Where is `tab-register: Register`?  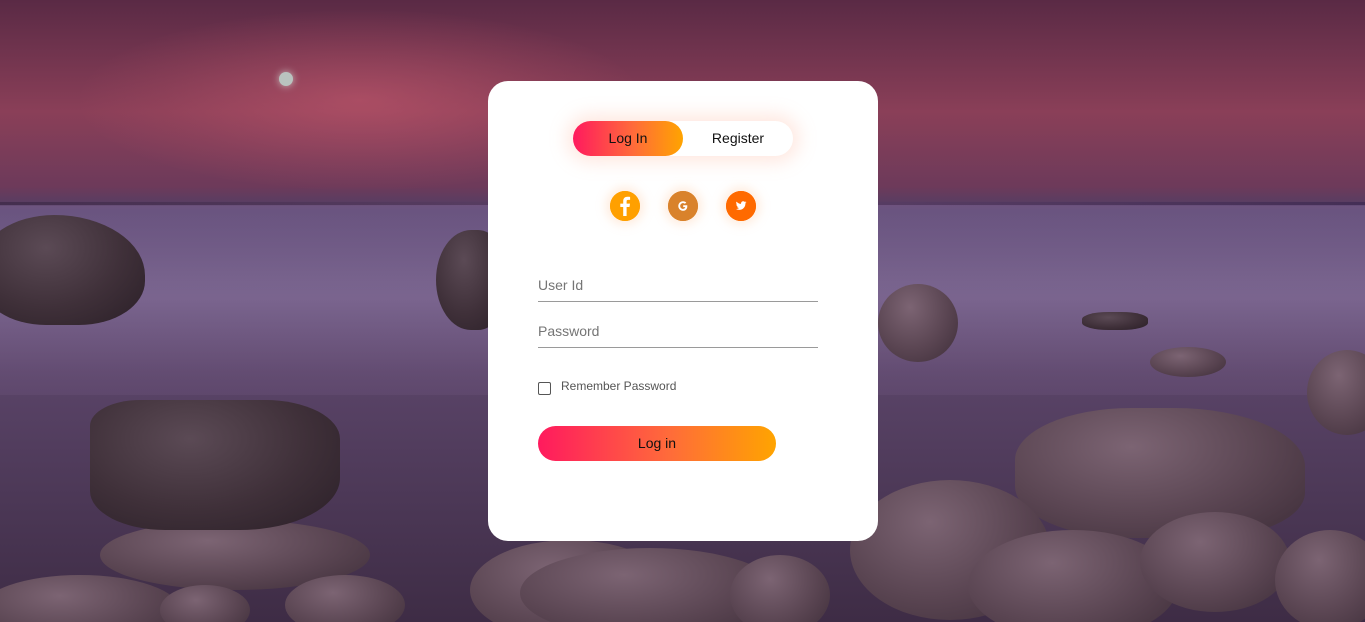
tab-register: Register is located at coordinates (738, 138).